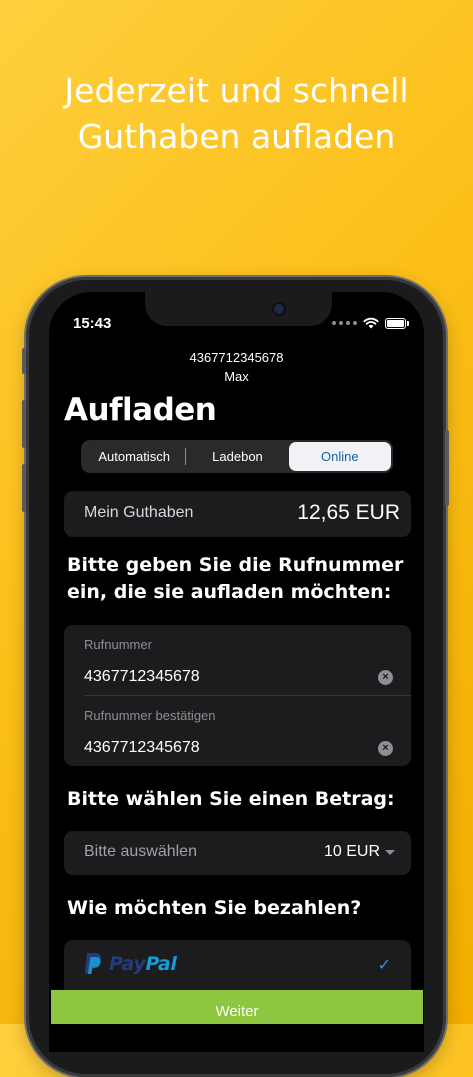 The width and height of the screenshot is (473, 1077). I want to click on tab-ladebon: Ladebon, so click(237, 456).